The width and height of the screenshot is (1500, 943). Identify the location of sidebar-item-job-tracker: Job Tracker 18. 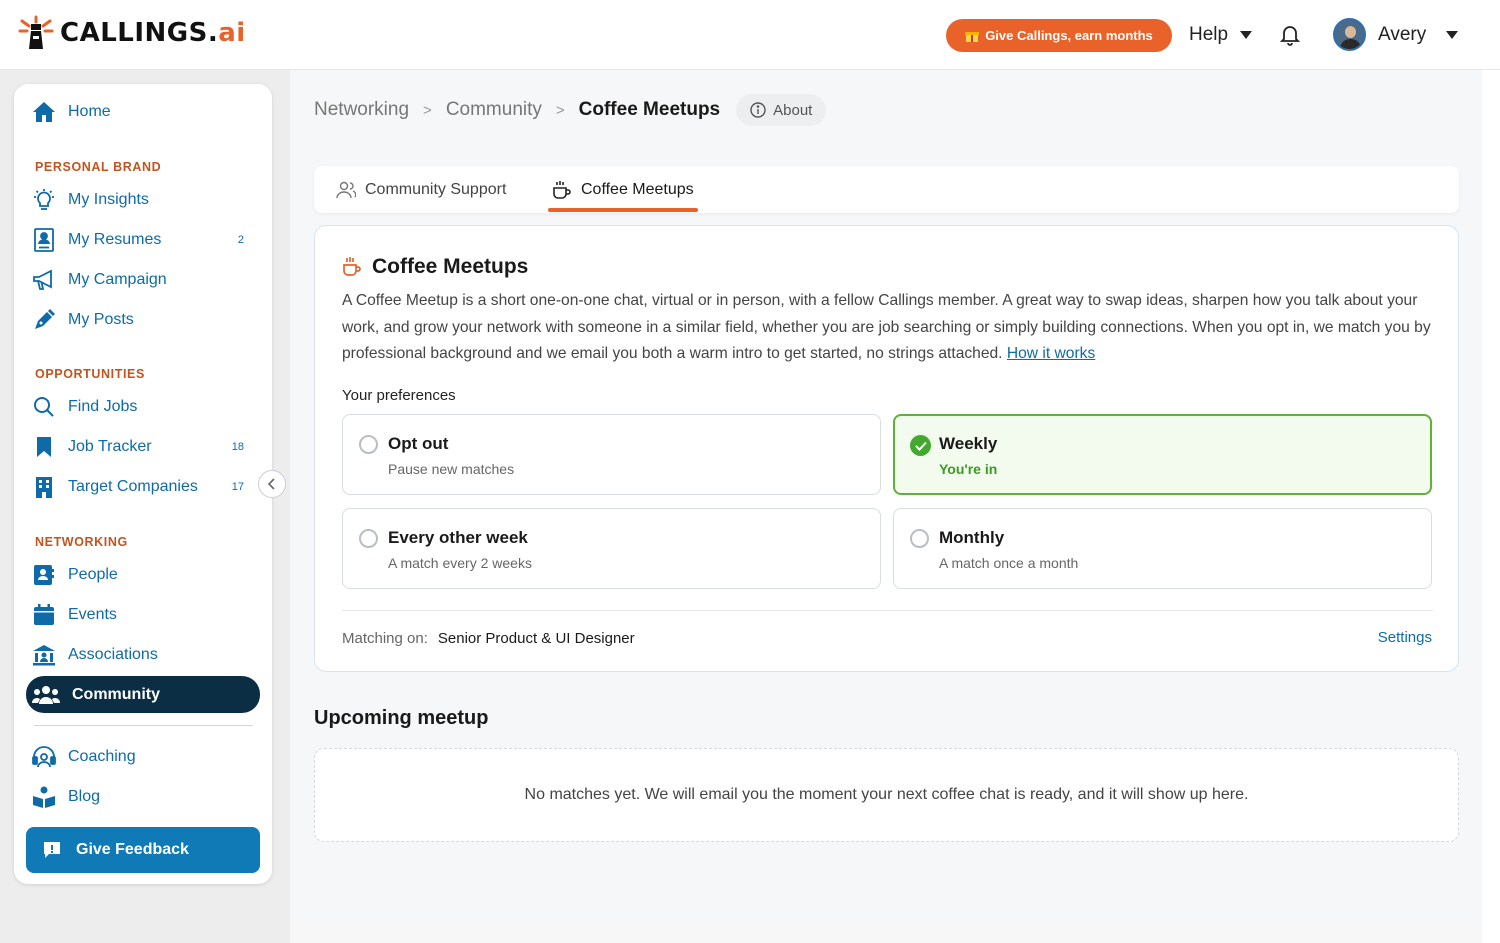
(145, 447).